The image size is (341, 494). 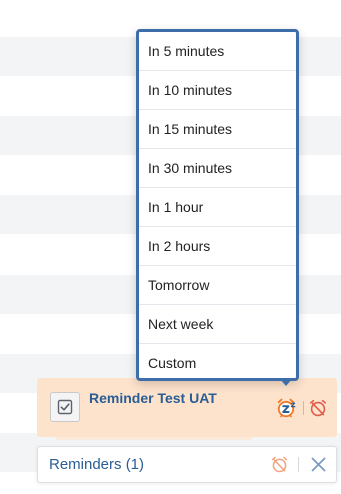 I want to click on snooze-option-1-hour: In 1 hour, so click(x=217, y=207).